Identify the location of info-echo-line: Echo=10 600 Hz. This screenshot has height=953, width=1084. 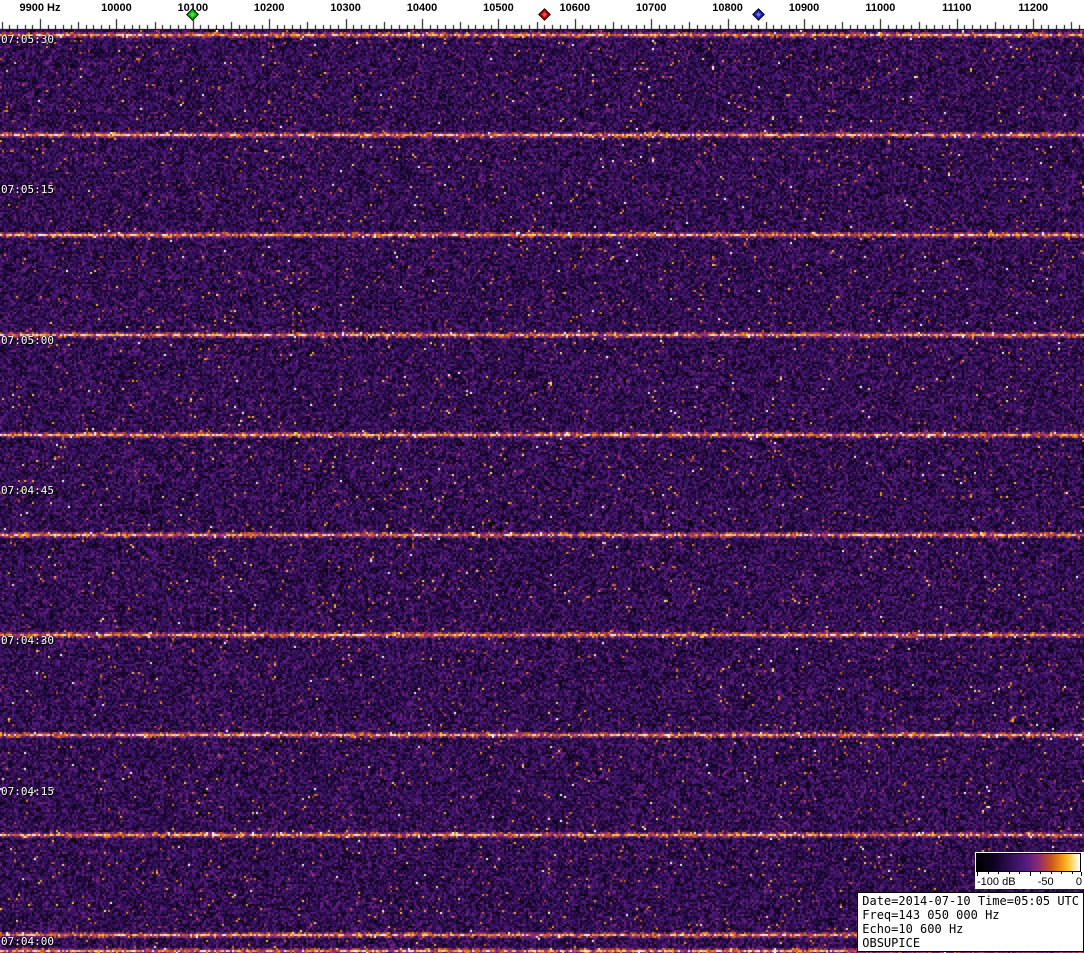
(913, 929).